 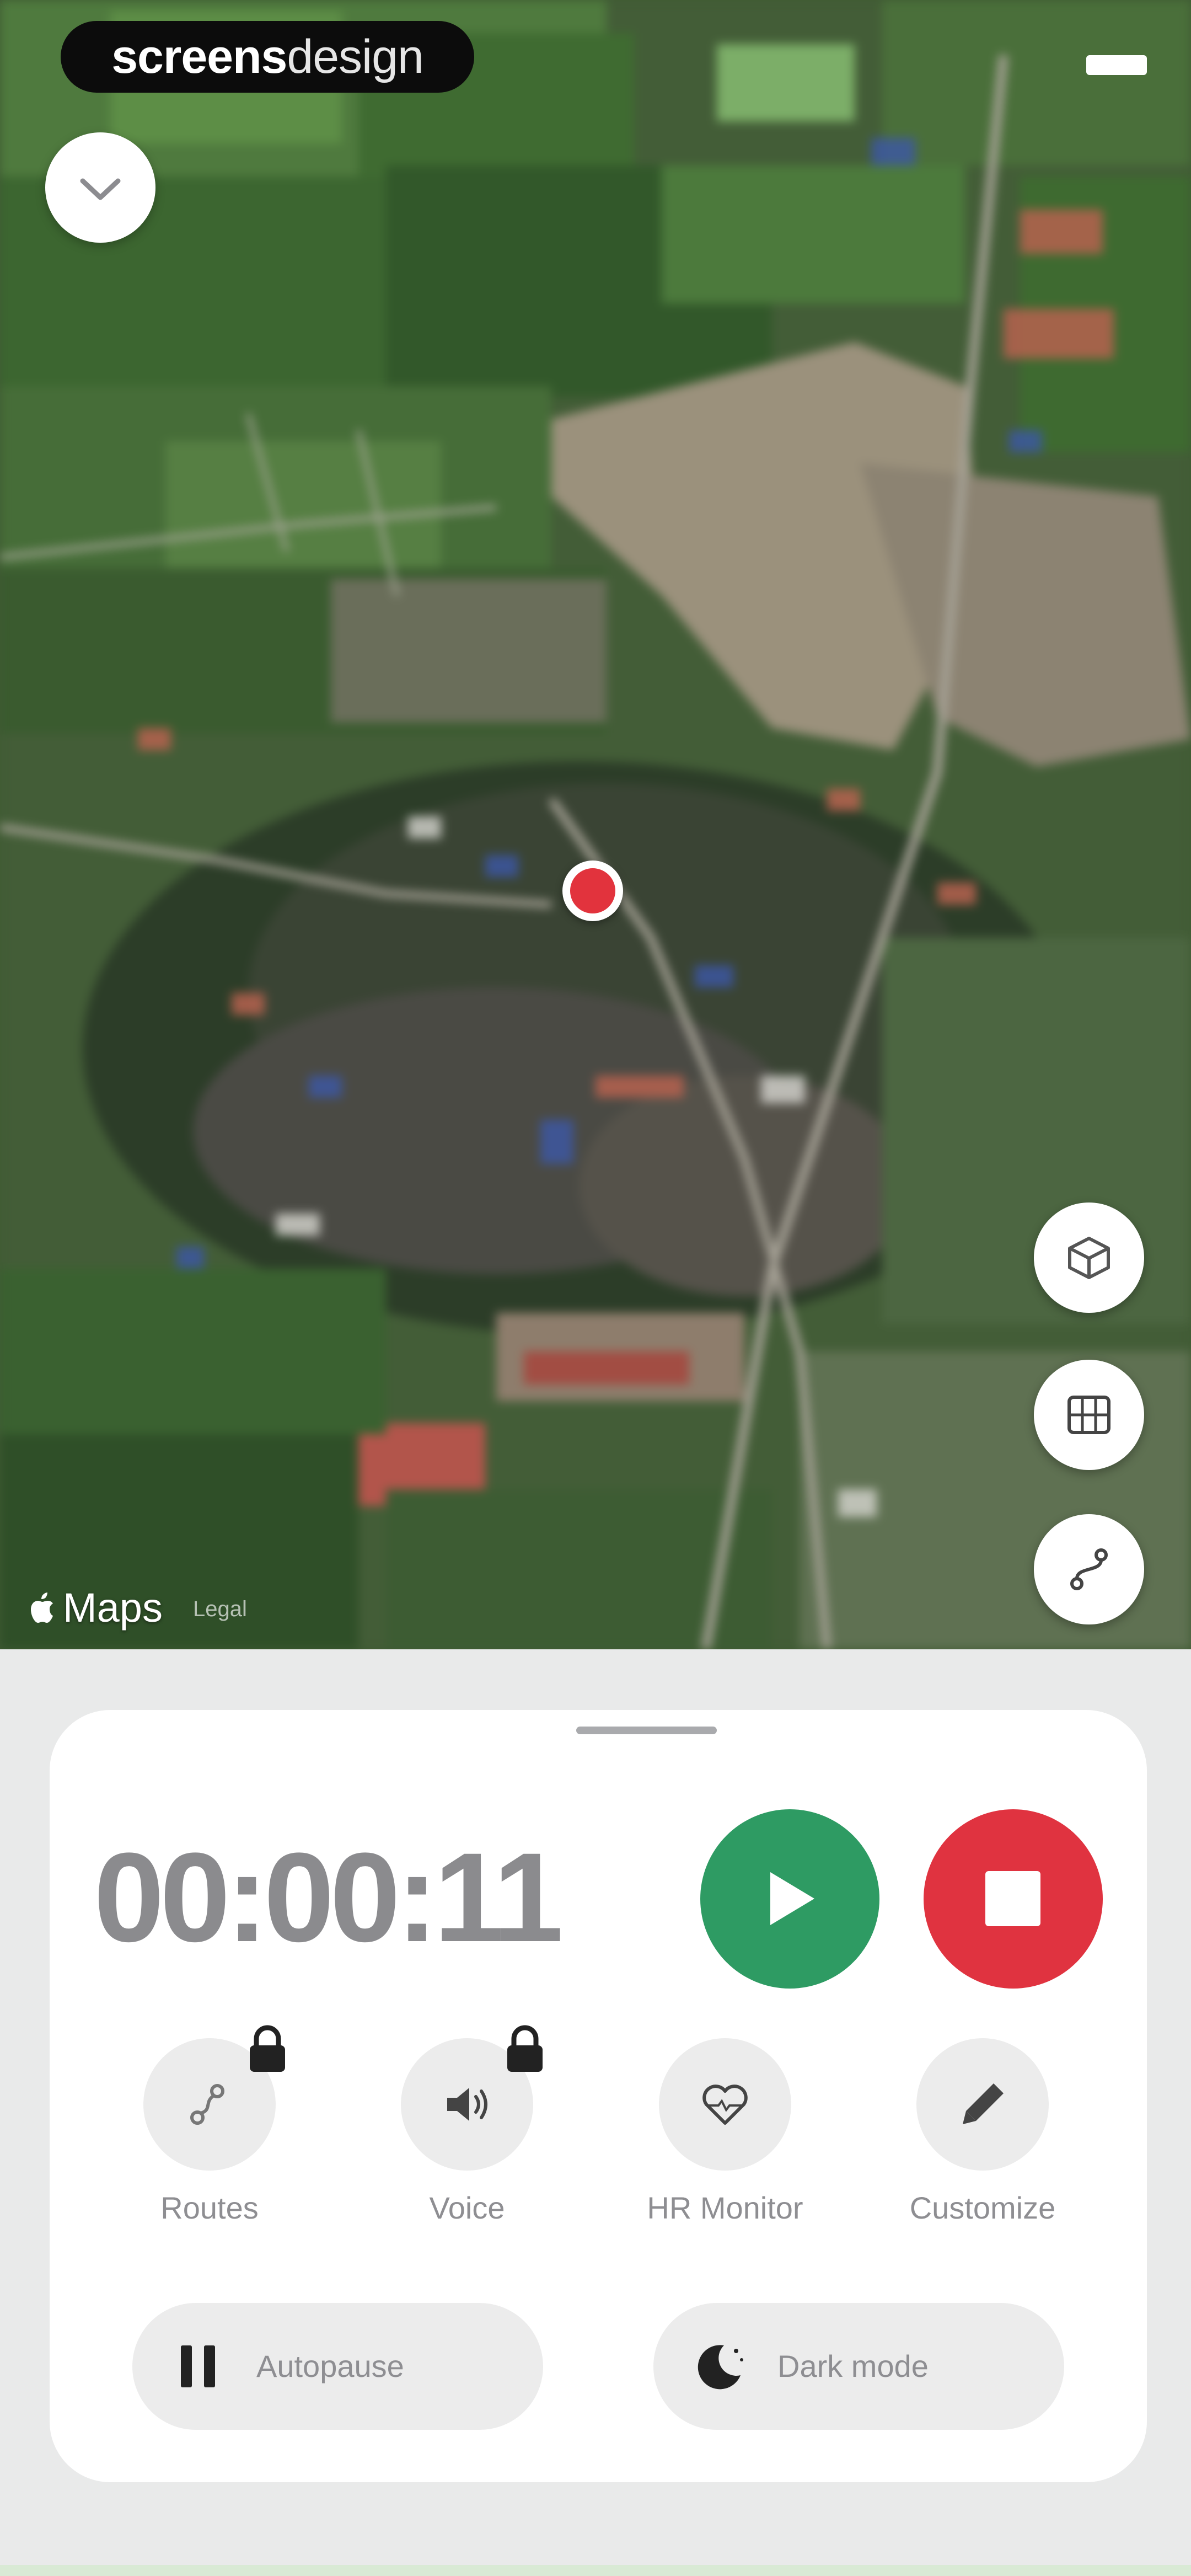 What do you see at coordinates (982, 2207) in the screenshot?
I see `customize-label: Customize` at bounding box center [982, 2207].